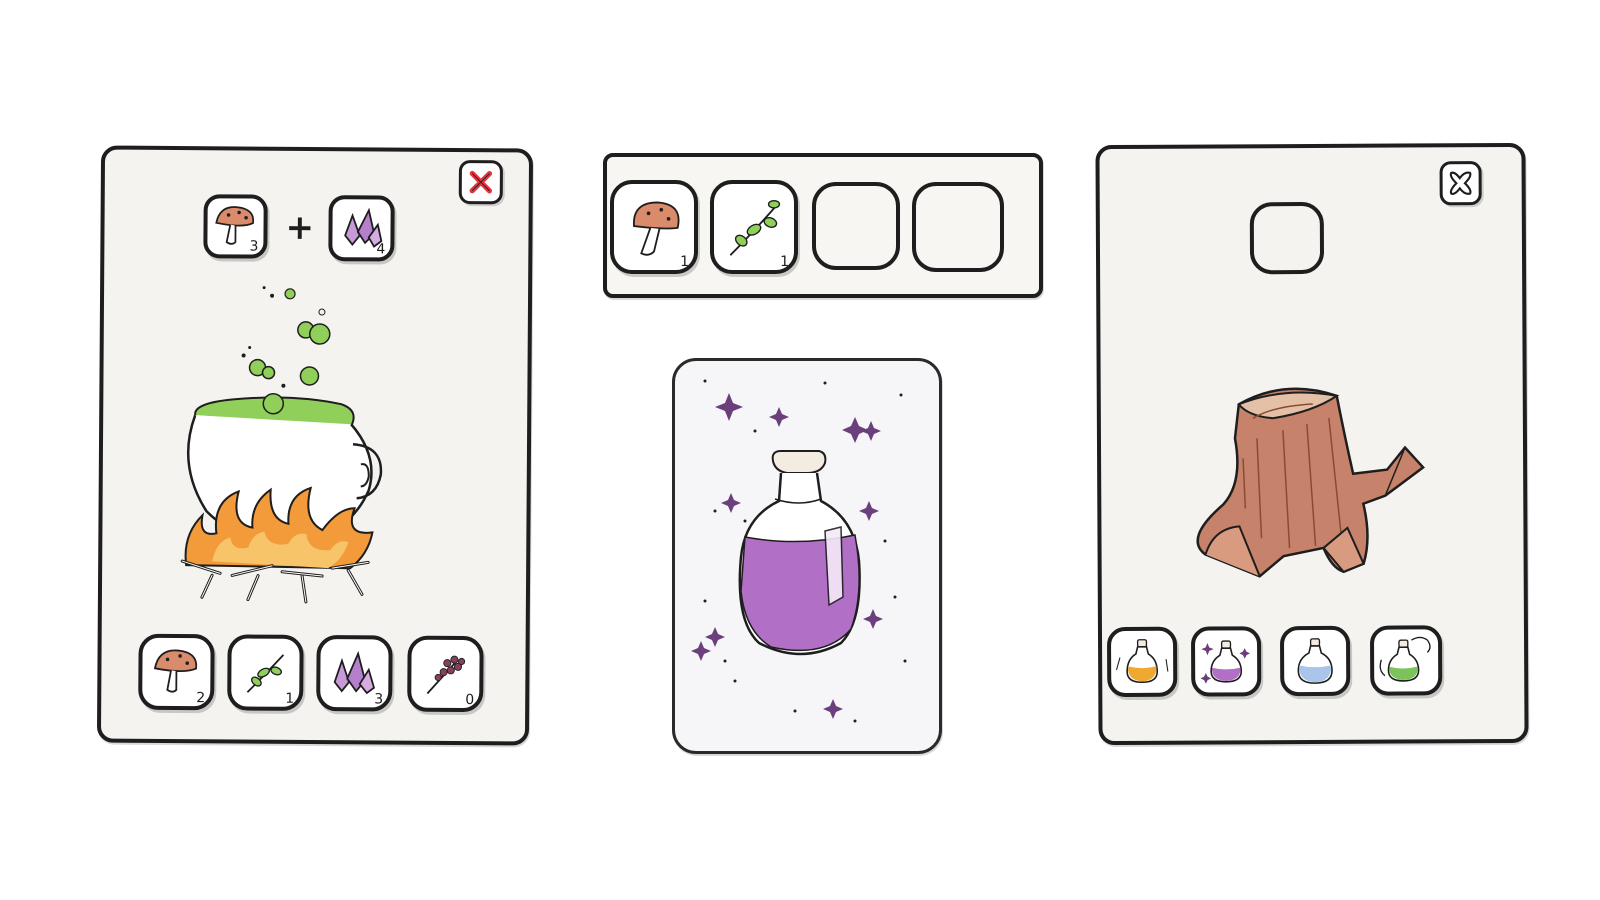 The height and width of the screenshot is (900, 1600). Describe the element at coordinates (799, 551) in the screenshot. I see `purple-potion-bottle-icon` at that location.